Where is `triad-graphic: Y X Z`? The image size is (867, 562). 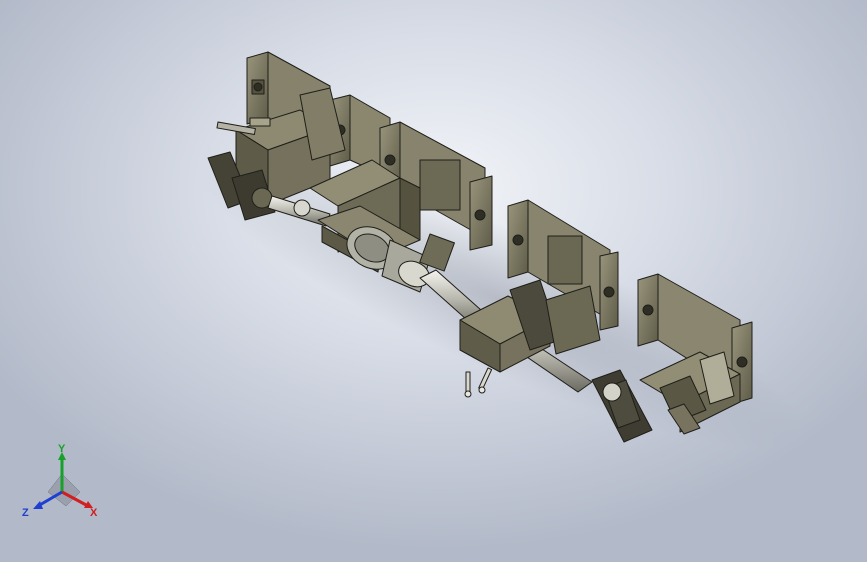
triad-graphic: Y X Z is located at coordinates (60, 481).